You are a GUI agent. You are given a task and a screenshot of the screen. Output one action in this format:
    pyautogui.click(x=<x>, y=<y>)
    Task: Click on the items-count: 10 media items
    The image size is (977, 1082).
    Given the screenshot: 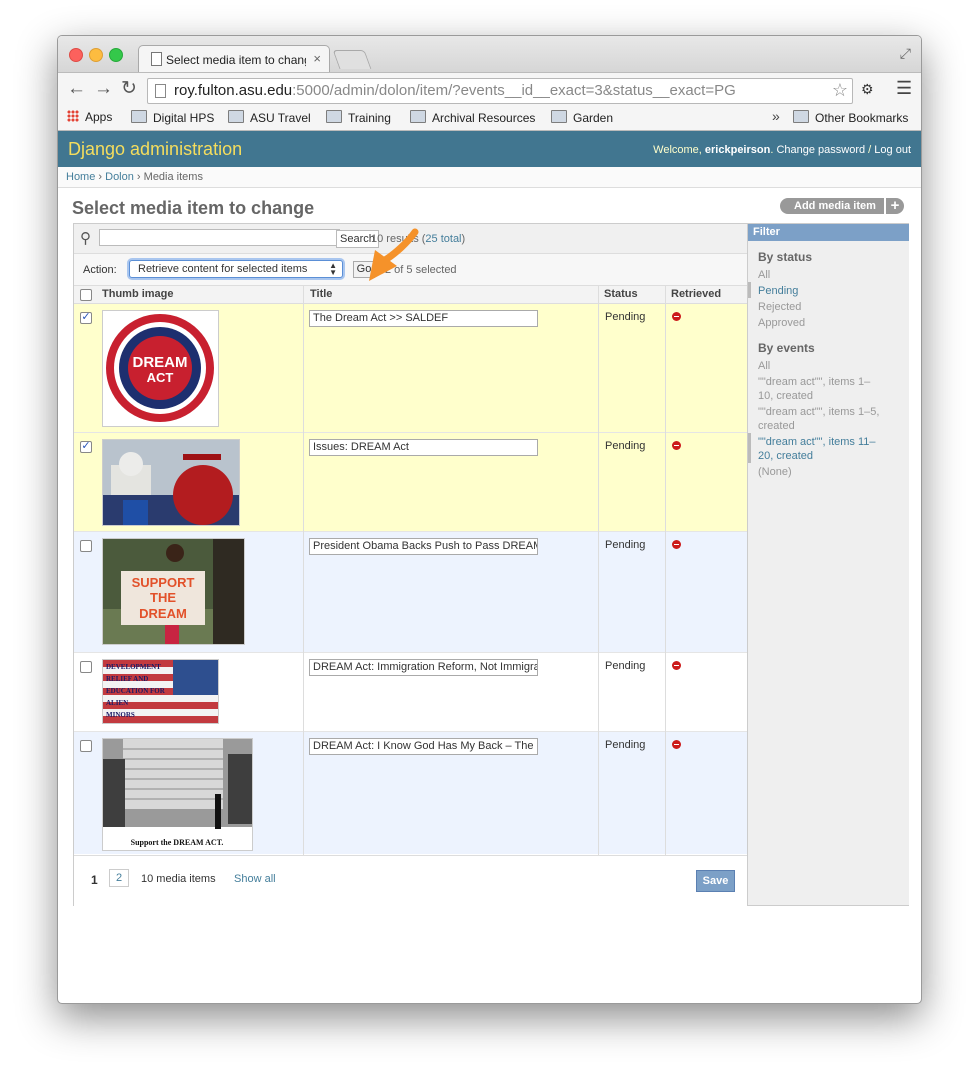 What is the action you would take?
    pyautogui.click(x=178, y=879)
    